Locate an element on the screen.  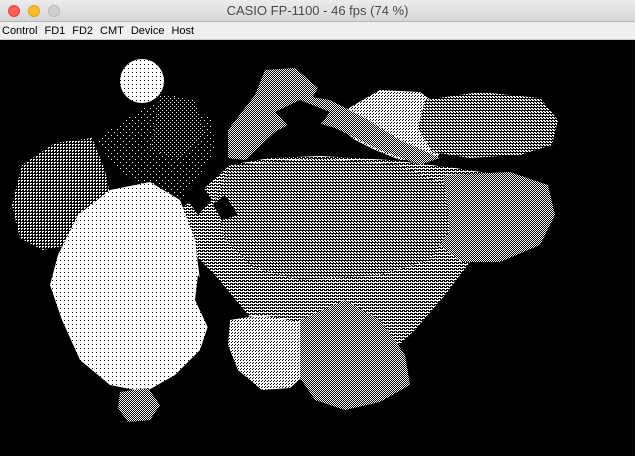
title-bar: CASIO FP-1100 - 46 fps (74 %) is located at coordinates (317, 11).